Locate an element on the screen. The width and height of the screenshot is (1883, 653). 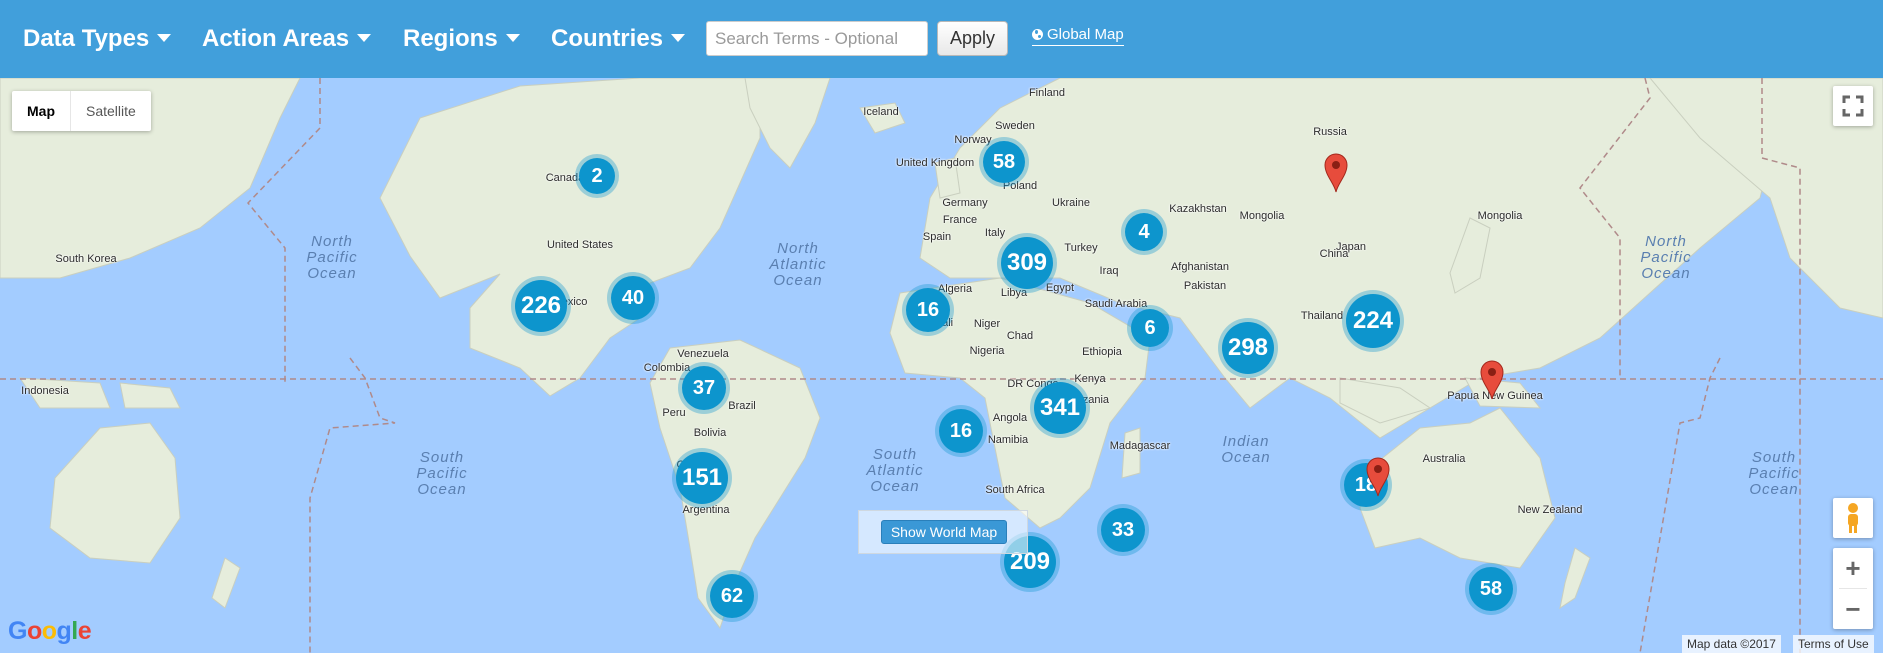
land-new-zealand is located at coordinates (1575, 578).